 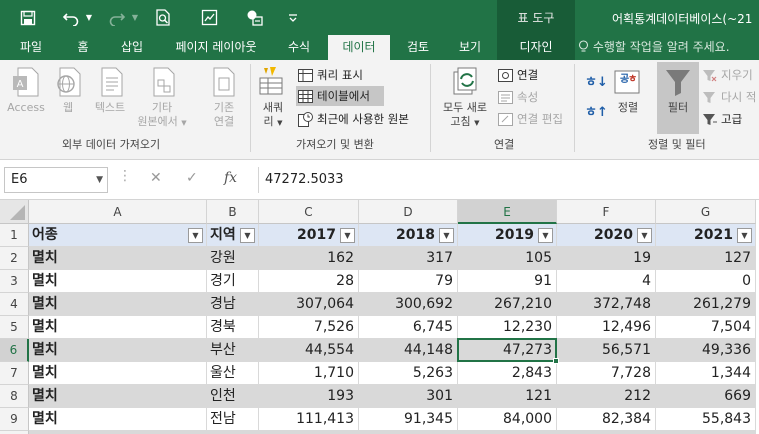 What do you see at coordinates (118, 235) in the screenshot?
I see `table-header-cell: 어종` at bounding box center [118, 235].